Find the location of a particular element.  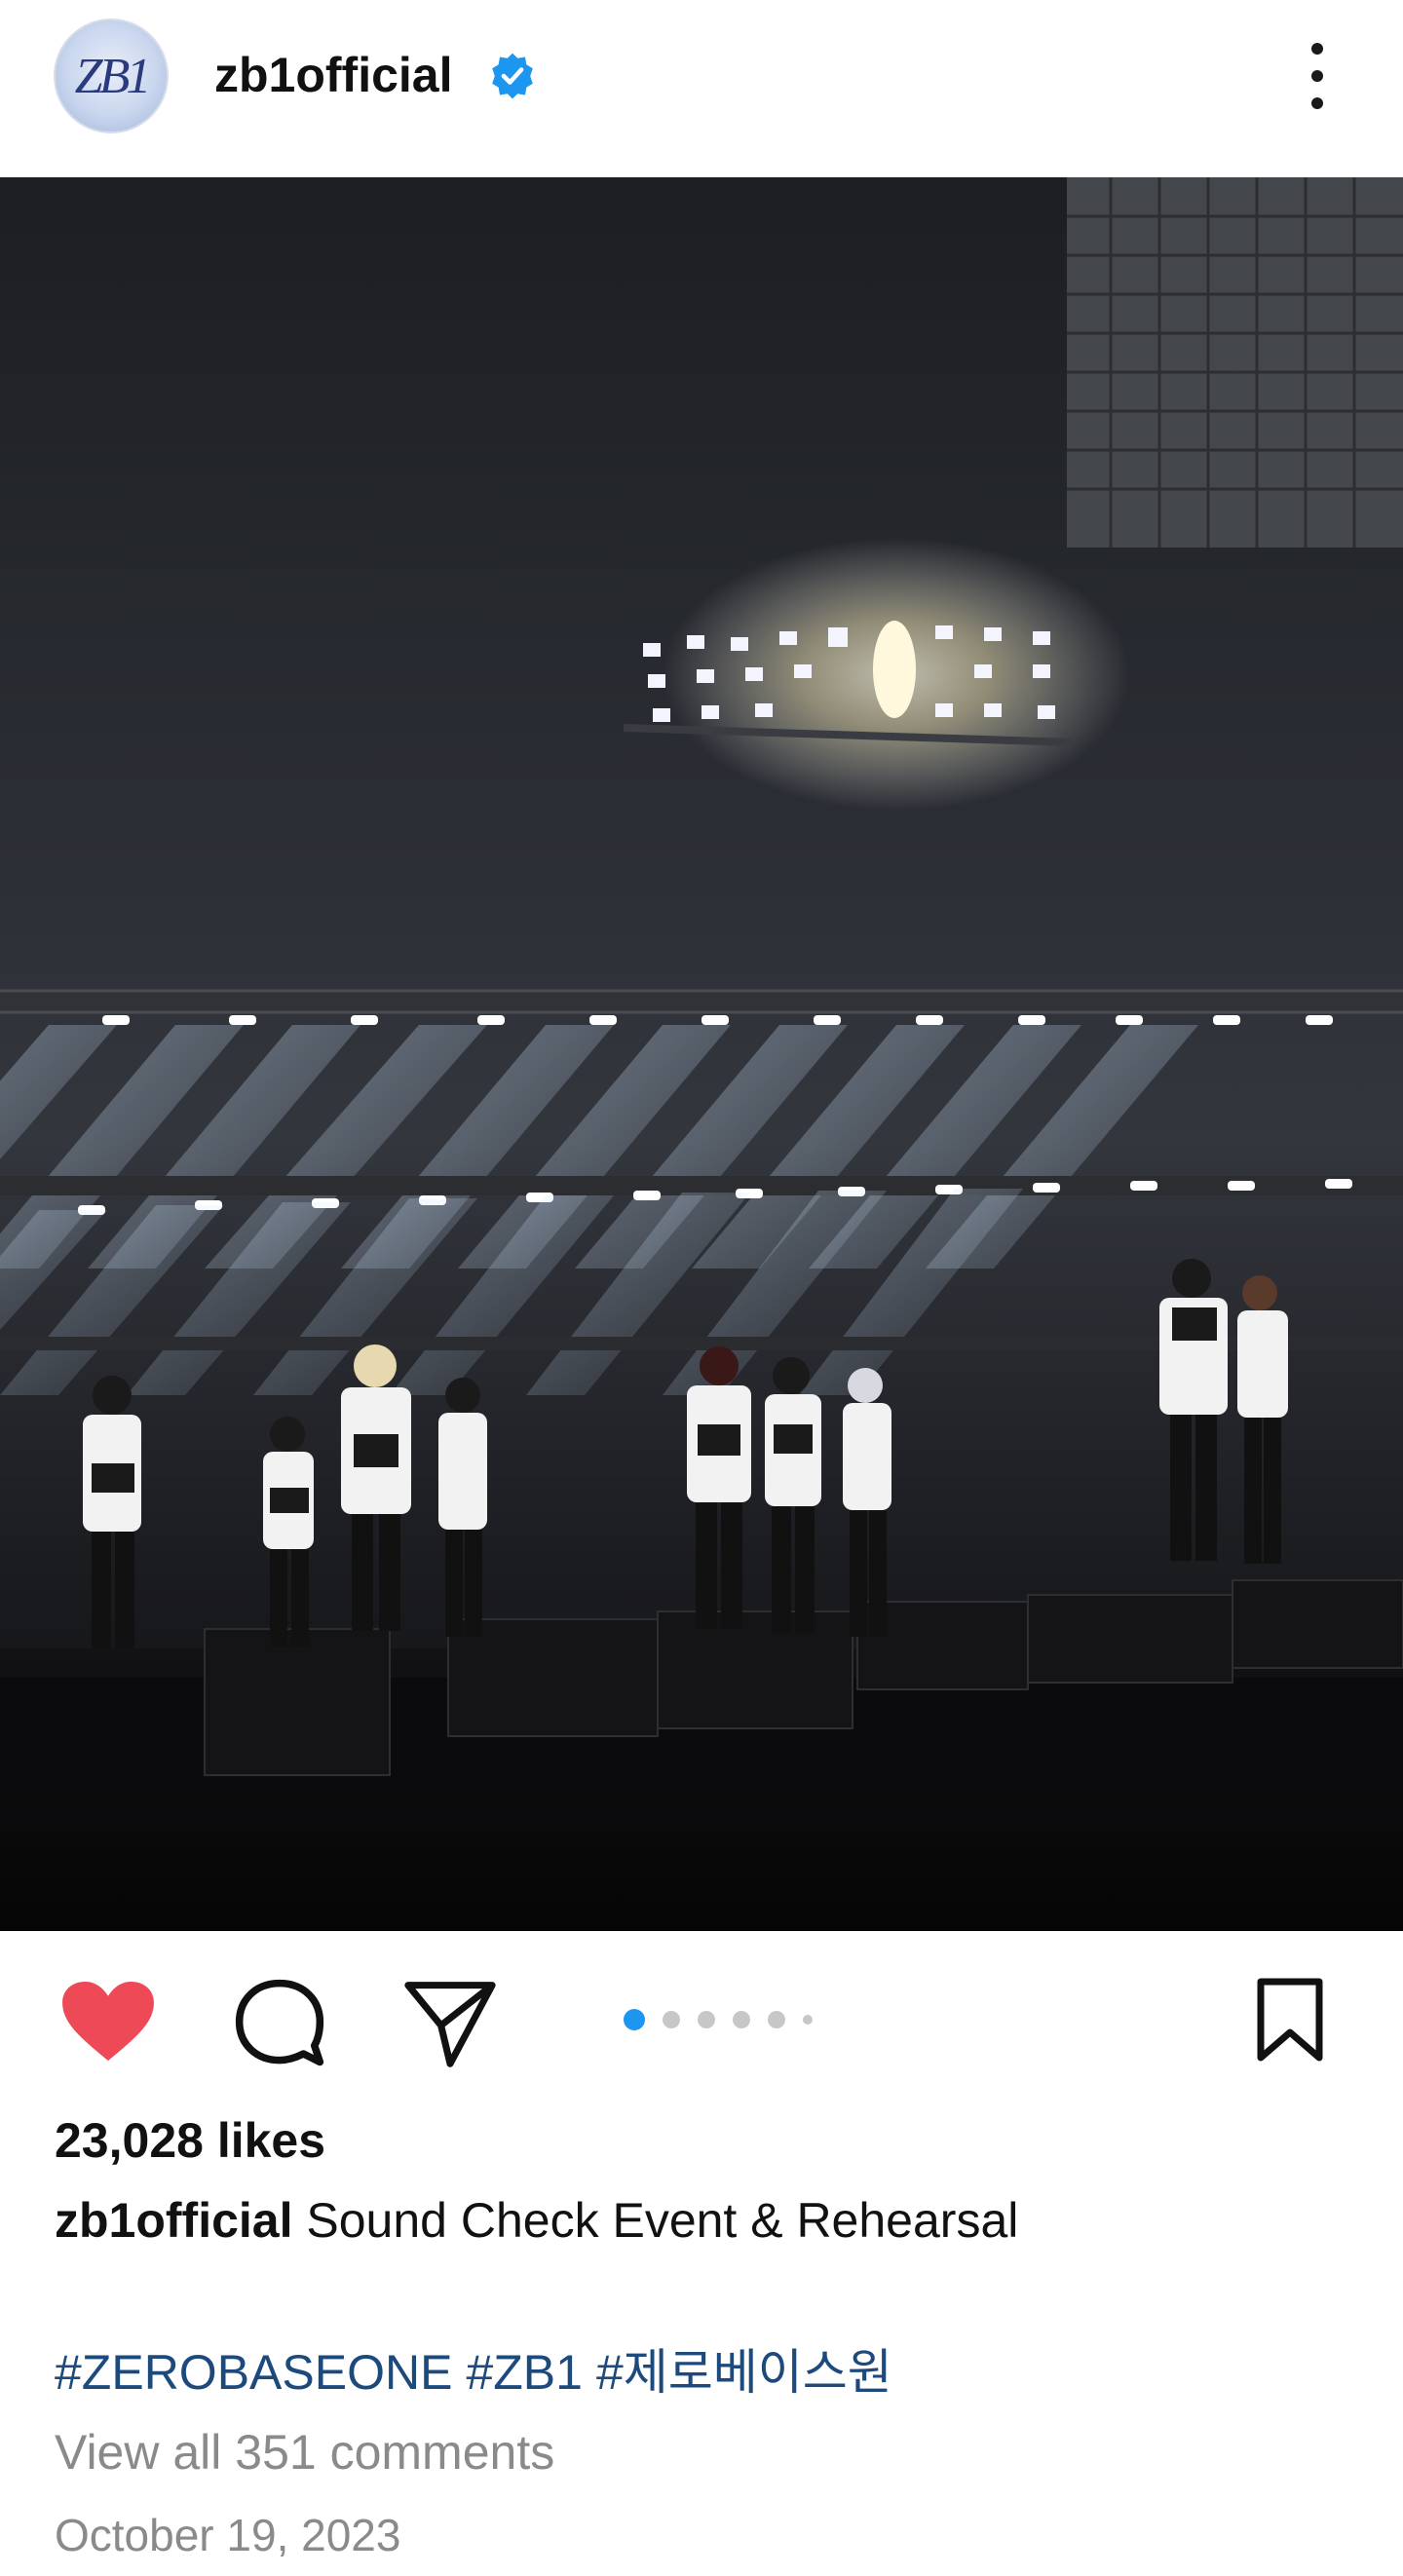

avatar-logo-text: ZB1 is located at coordinates (113, 76).